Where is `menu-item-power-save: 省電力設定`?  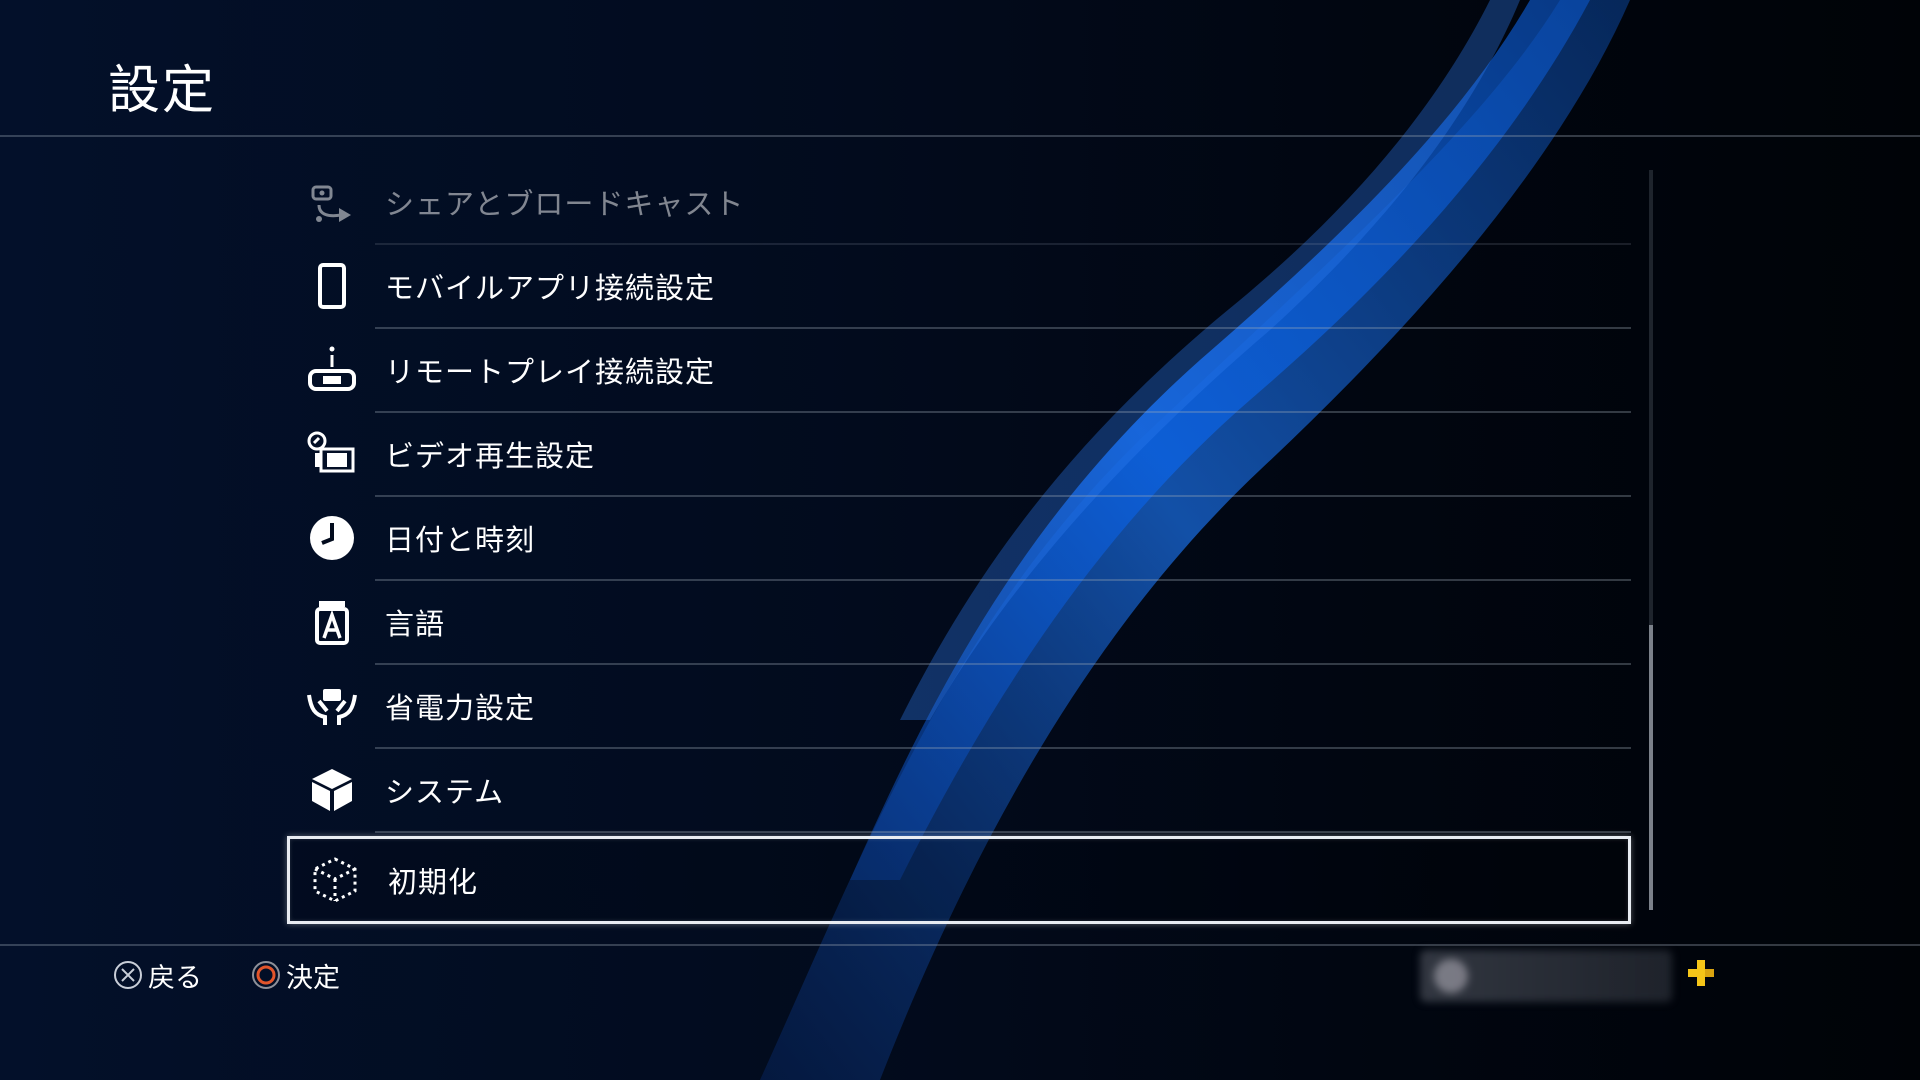
menu-item-power-save: 省電力設定 is located at coordinates (959, 706).